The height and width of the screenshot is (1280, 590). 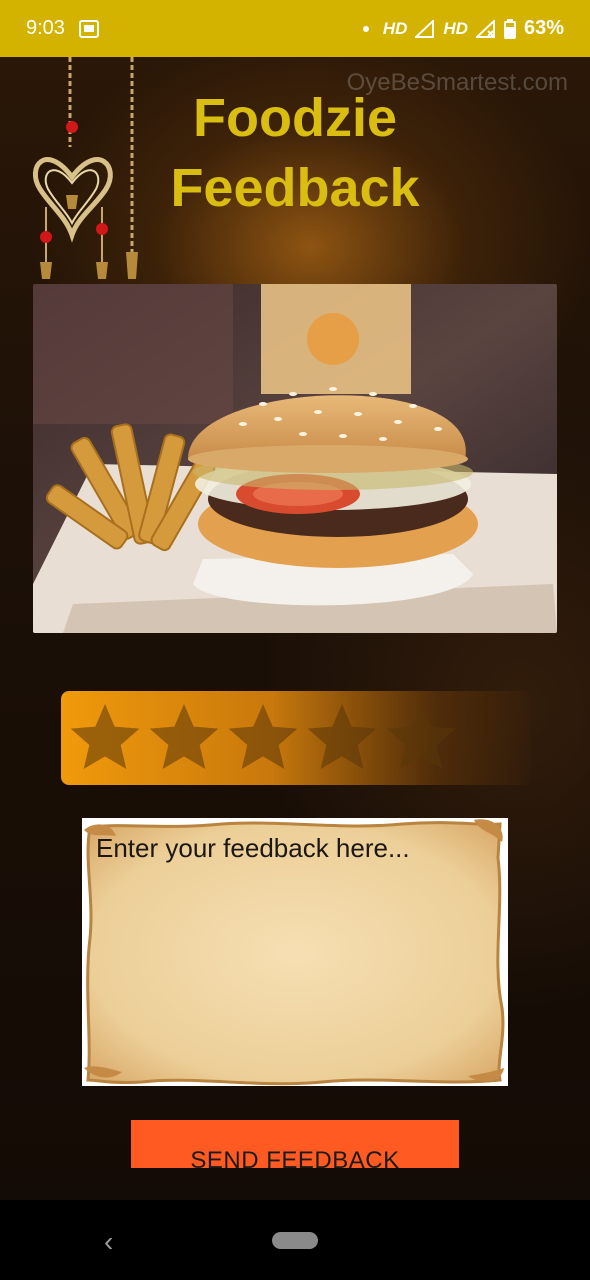 What do you see at coordinates (45, 28) in the screenshot?
I see `status-time: 9:03` at bounding box center [45, 28].